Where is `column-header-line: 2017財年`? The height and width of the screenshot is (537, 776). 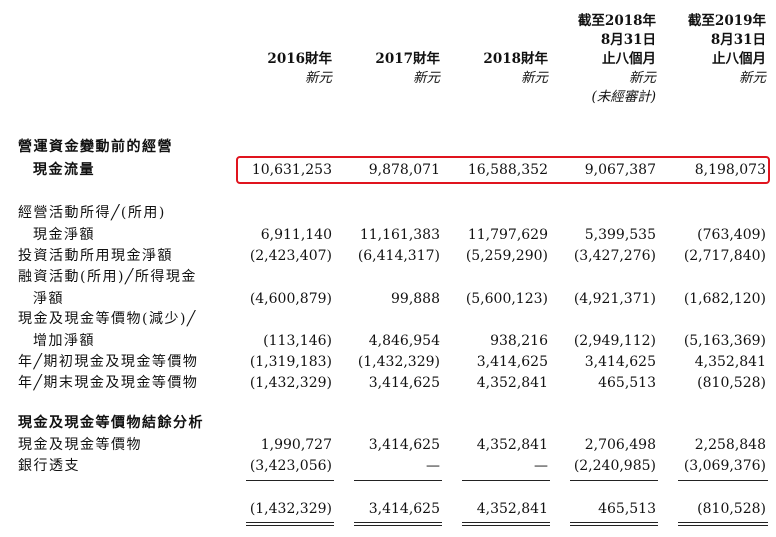 column-header-line: 2017財年 is located at coordinates (407, 59).